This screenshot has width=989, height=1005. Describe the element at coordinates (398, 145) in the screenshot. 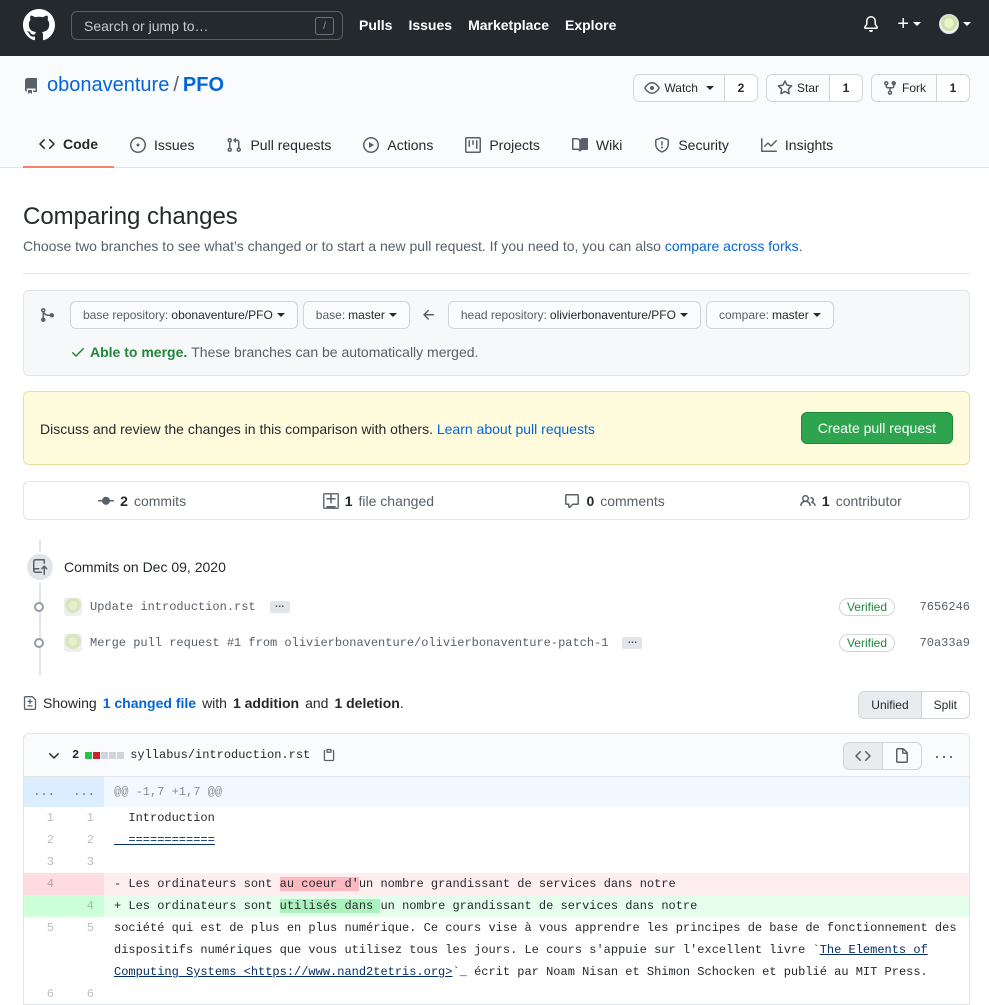

I see `tab-actions: Actions` at that location.